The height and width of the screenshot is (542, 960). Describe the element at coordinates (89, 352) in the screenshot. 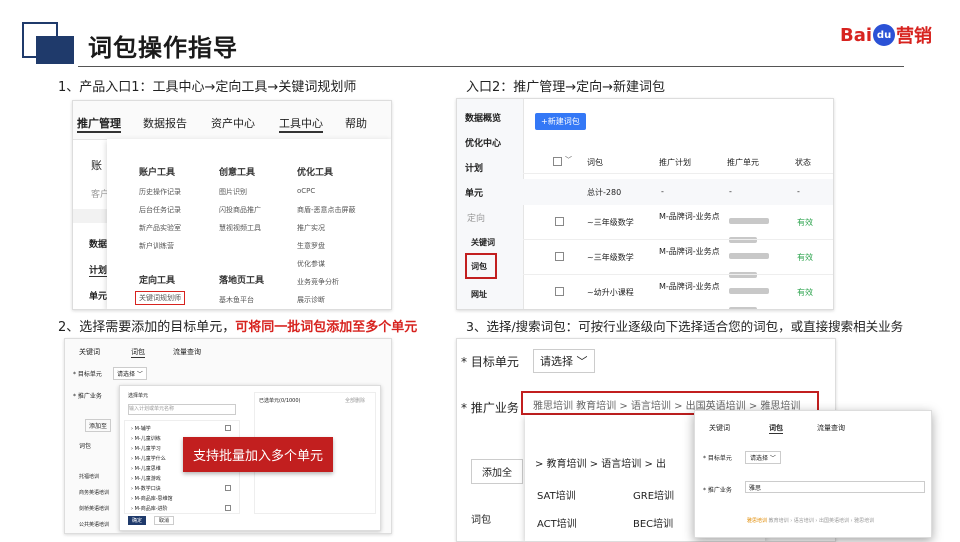

I see `tab-keyword: 关键词` at that location.